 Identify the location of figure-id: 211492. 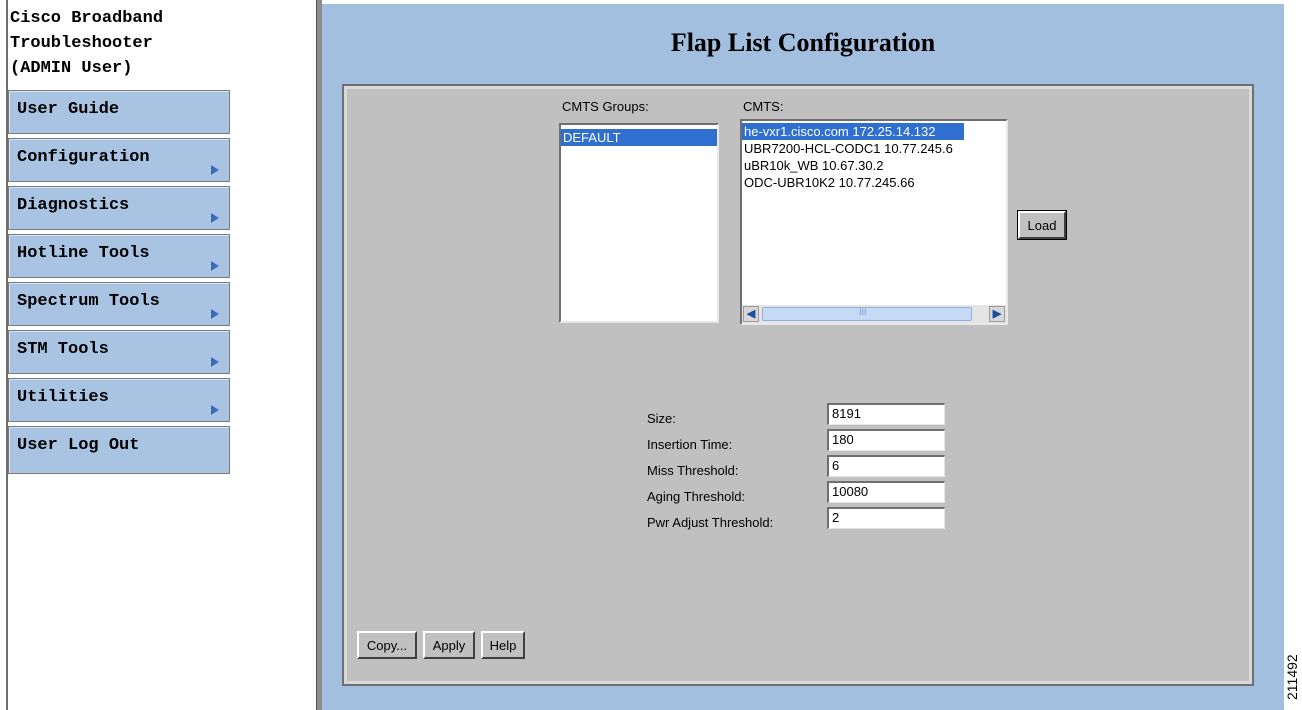
(1292, 677).